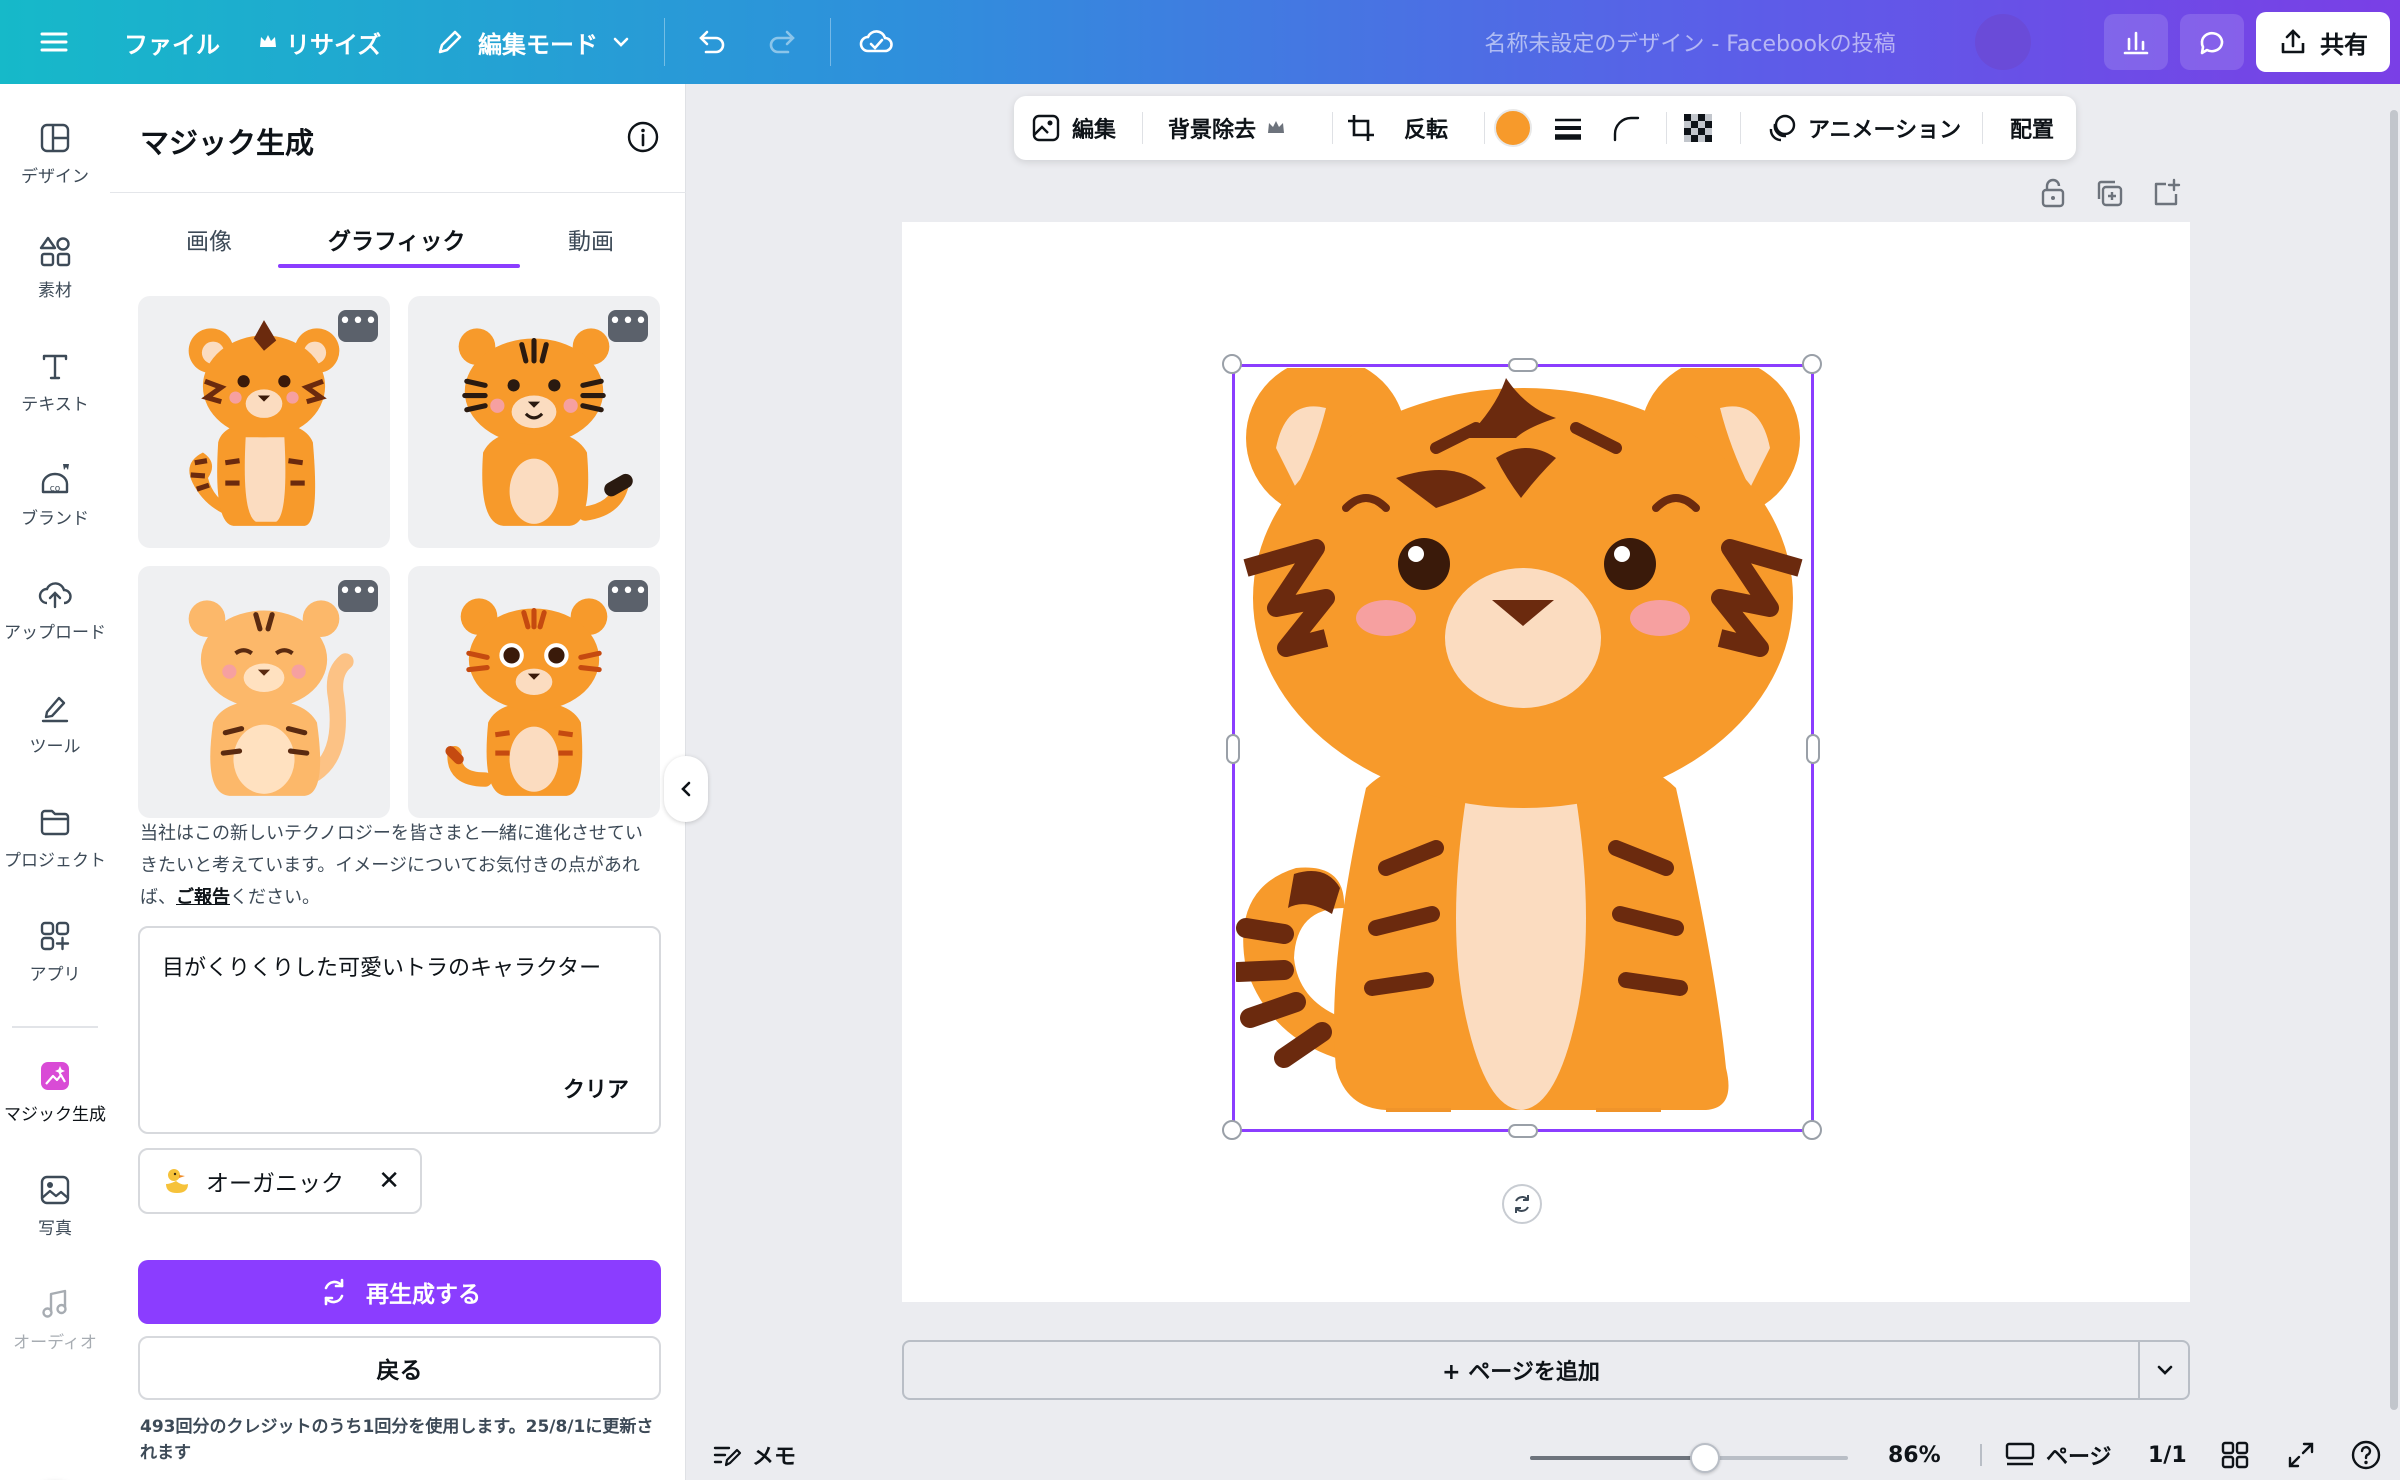 The width and height of the screenshot is (2400, 1480). Describe the element at coordinates (55, 381) in the screenshot. I see `rail-item-text: テキスト` at that location.